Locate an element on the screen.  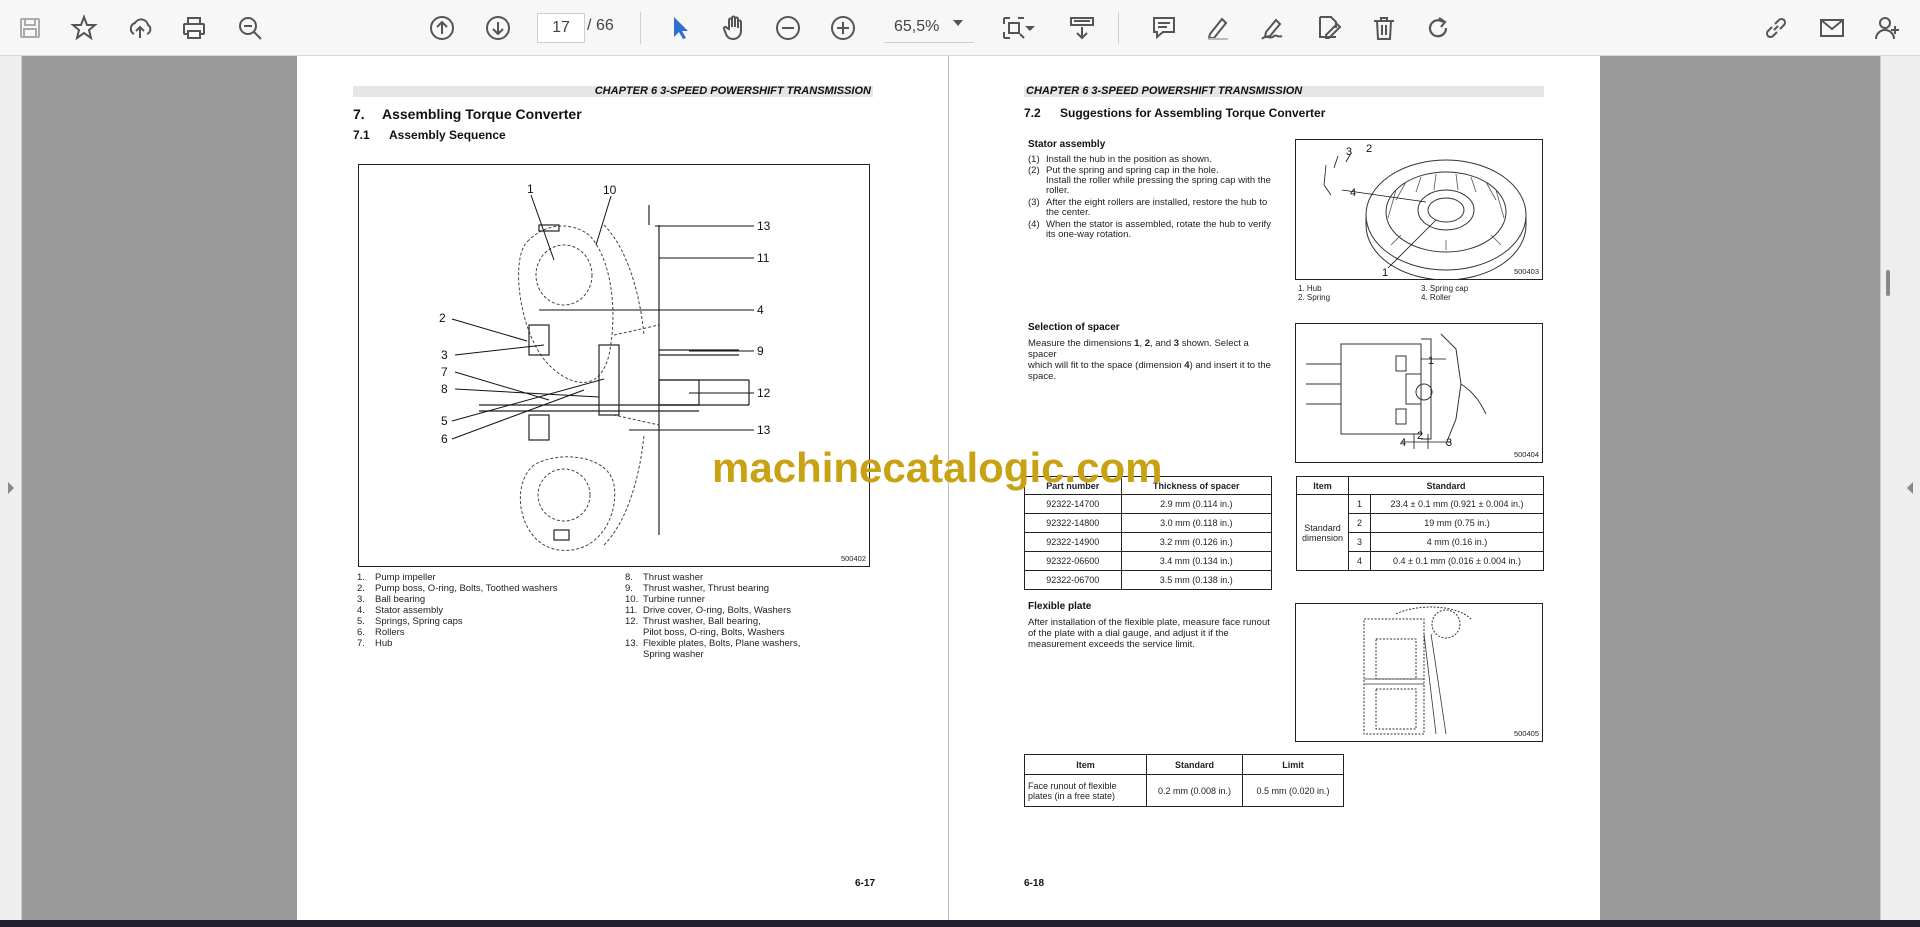
callout-9: 9 is located at coordinates (760, 351).